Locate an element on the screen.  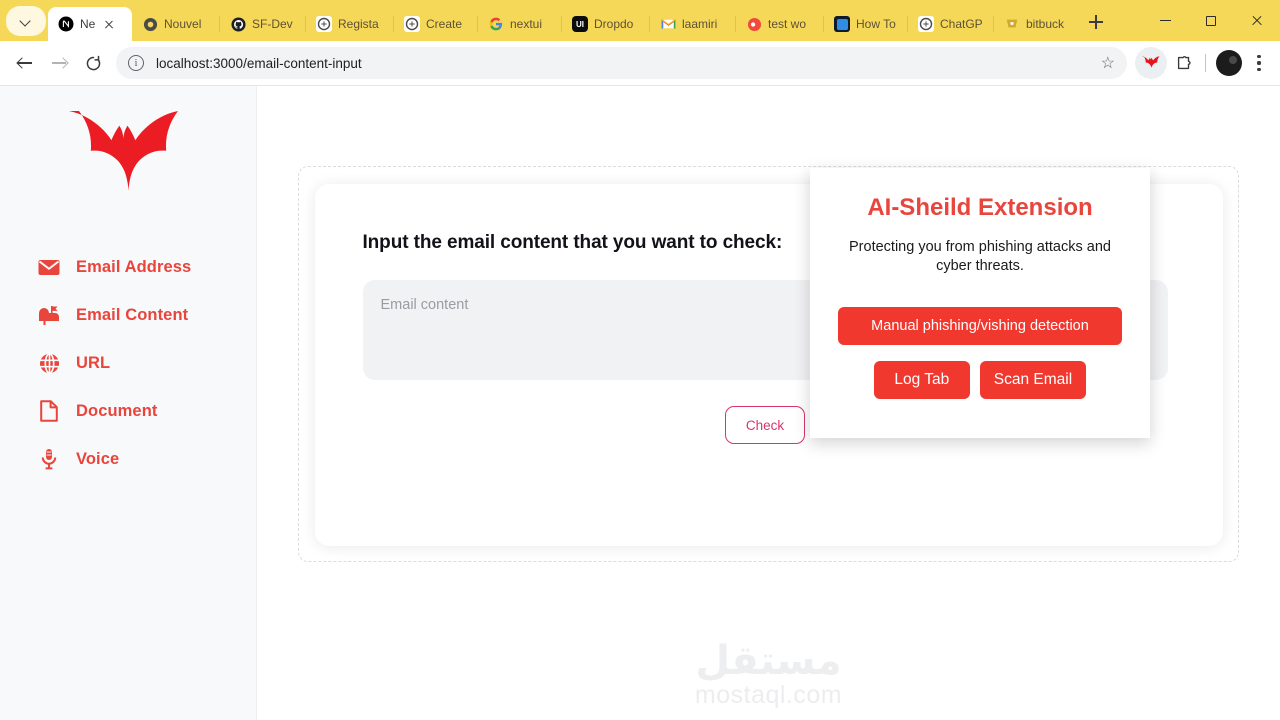
app-logo is located at coordinates (128, 151).